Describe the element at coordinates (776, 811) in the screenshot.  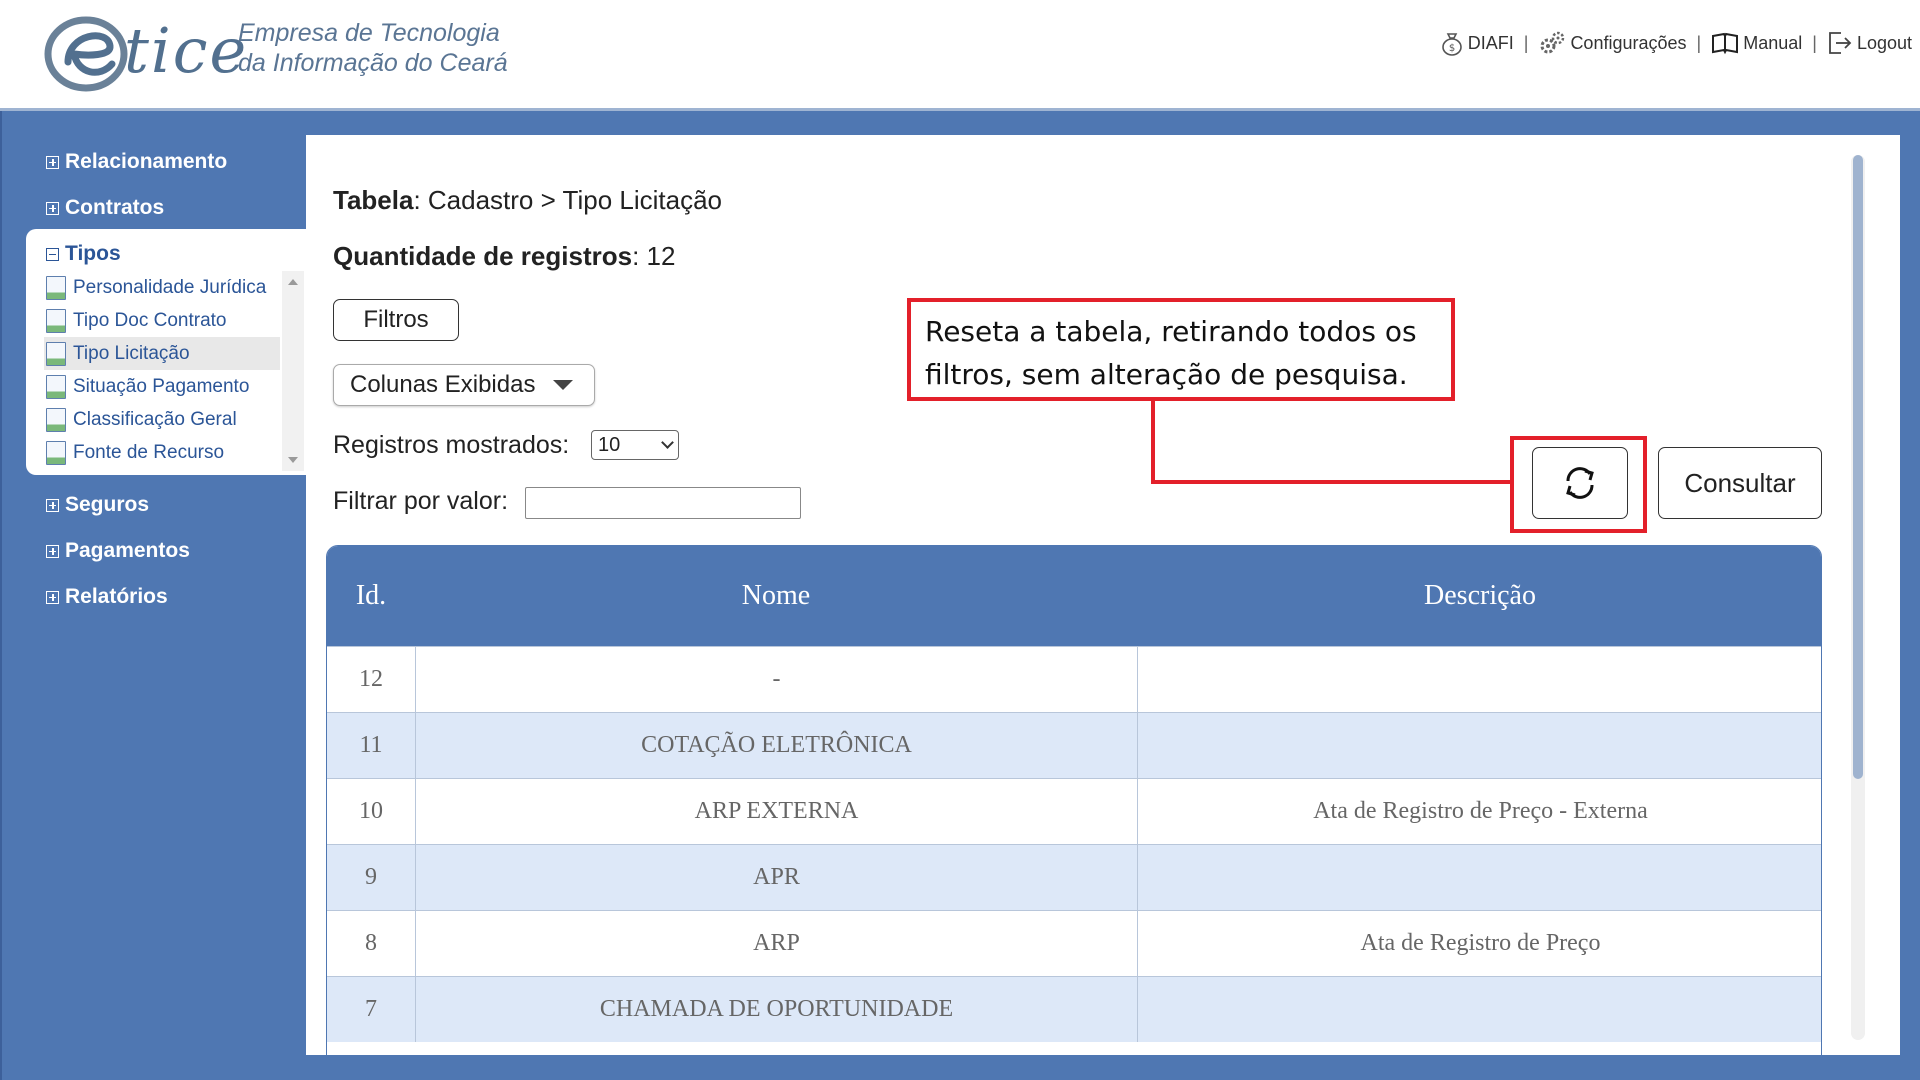
I see `cell-nome: ARP EXTERNA` at that location.